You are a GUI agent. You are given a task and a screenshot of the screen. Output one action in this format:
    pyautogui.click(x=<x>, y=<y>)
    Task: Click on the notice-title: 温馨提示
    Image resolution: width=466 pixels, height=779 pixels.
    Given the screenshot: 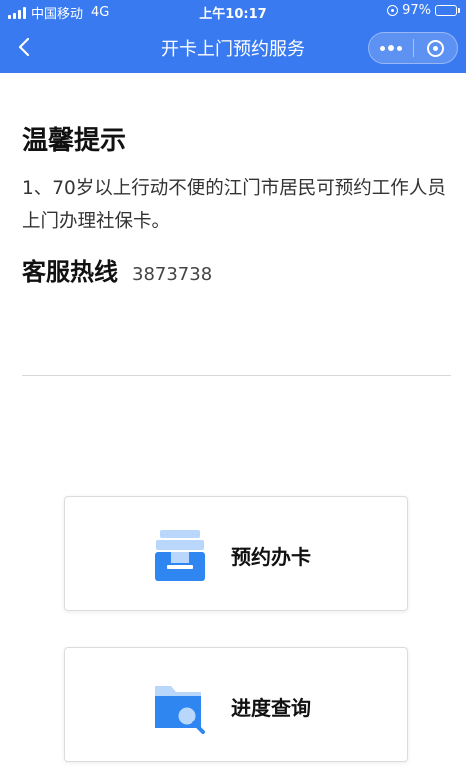 What is the action you would take?
    pyautogui.click(x=74, y=141)
    